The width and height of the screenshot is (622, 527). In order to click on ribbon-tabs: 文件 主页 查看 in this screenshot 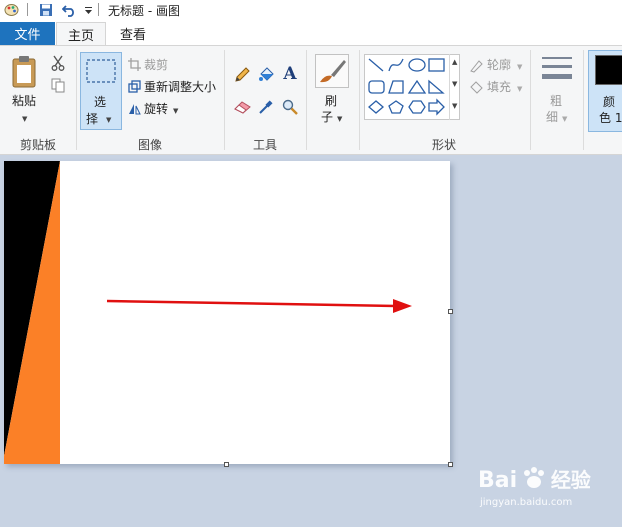, I will do `click(311, 32)`.